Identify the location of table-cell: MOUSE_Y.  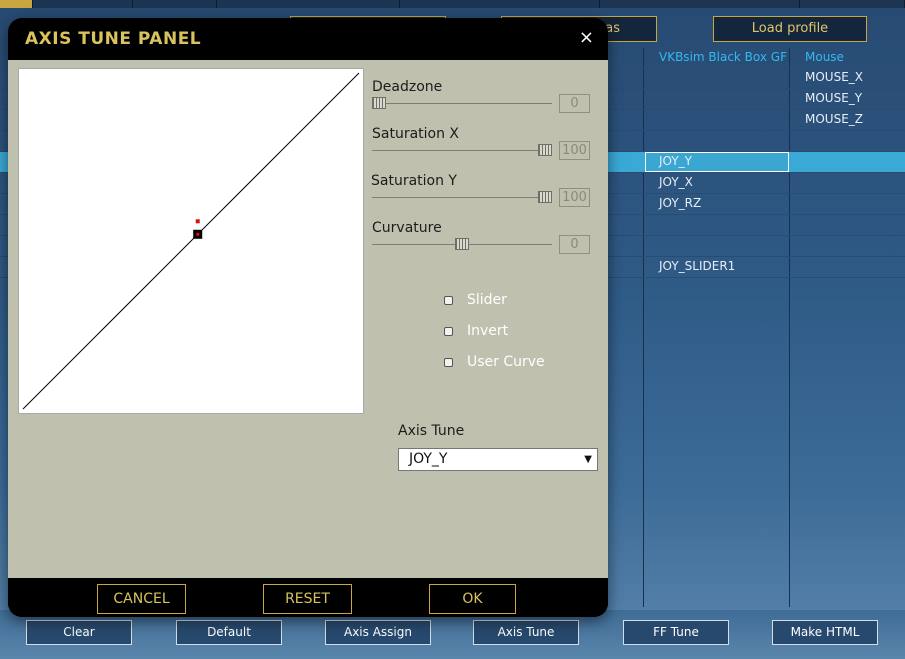
(833, 98).